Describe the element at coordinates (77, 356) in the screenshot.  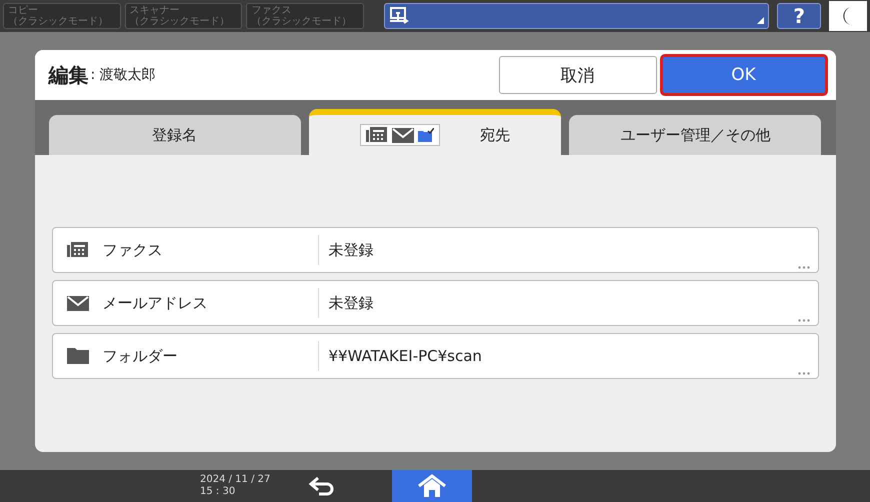
I see `folder-icon` at that location.